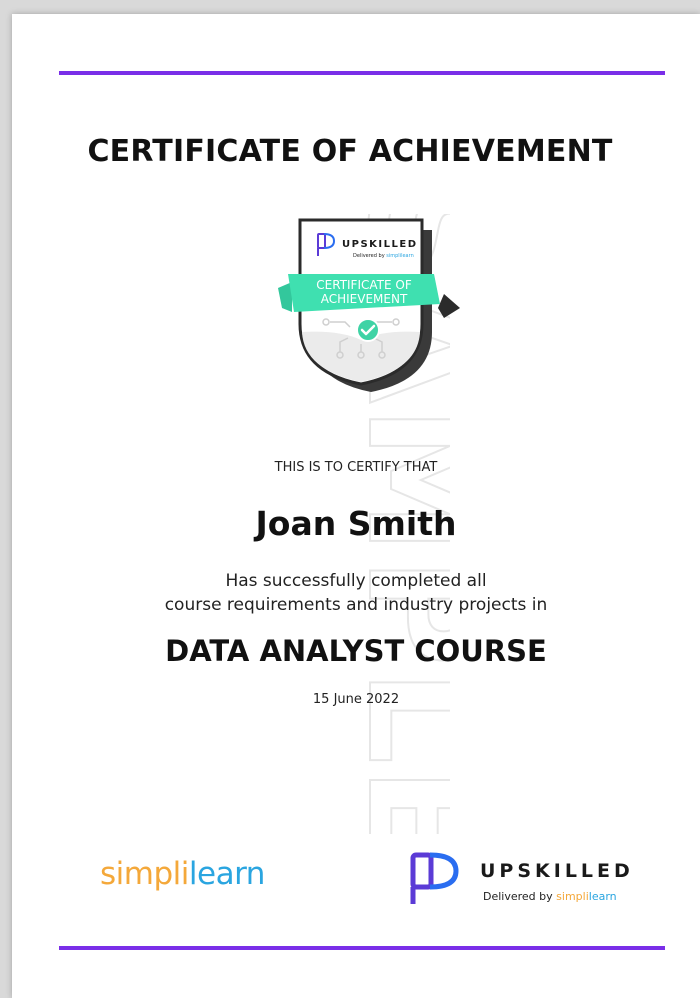 This screenshot has width=700, height=998. I want to click on upskilled-delivered-part2: learn, so click(602, 896).